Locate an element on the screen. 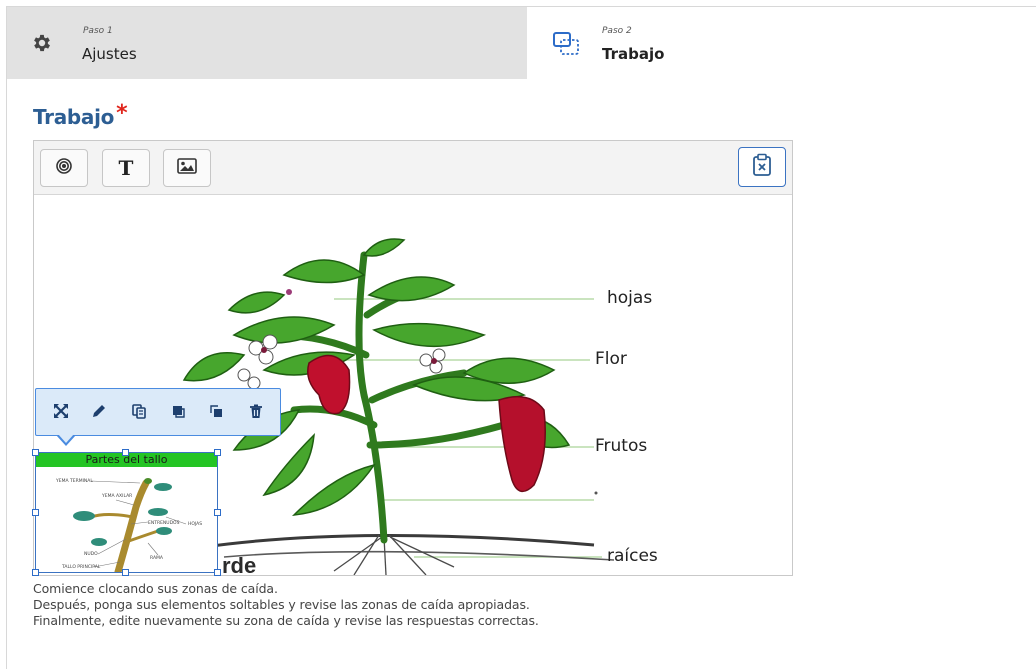 The height and width of the screenshot is (669, 1036). clipboard-delete-icon is located at coordinates (762, 167).